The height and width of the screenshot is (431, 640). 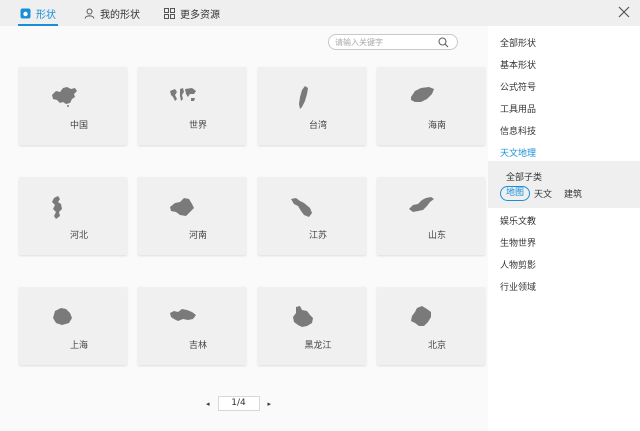 I want to click on page-indicator: 1/4, so click(x=239, y=403).